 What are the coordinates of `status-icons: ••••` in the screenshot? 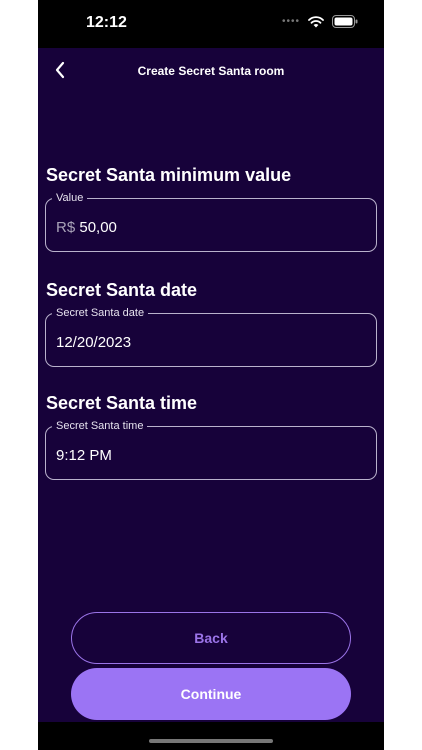 It's located at (320, 21).